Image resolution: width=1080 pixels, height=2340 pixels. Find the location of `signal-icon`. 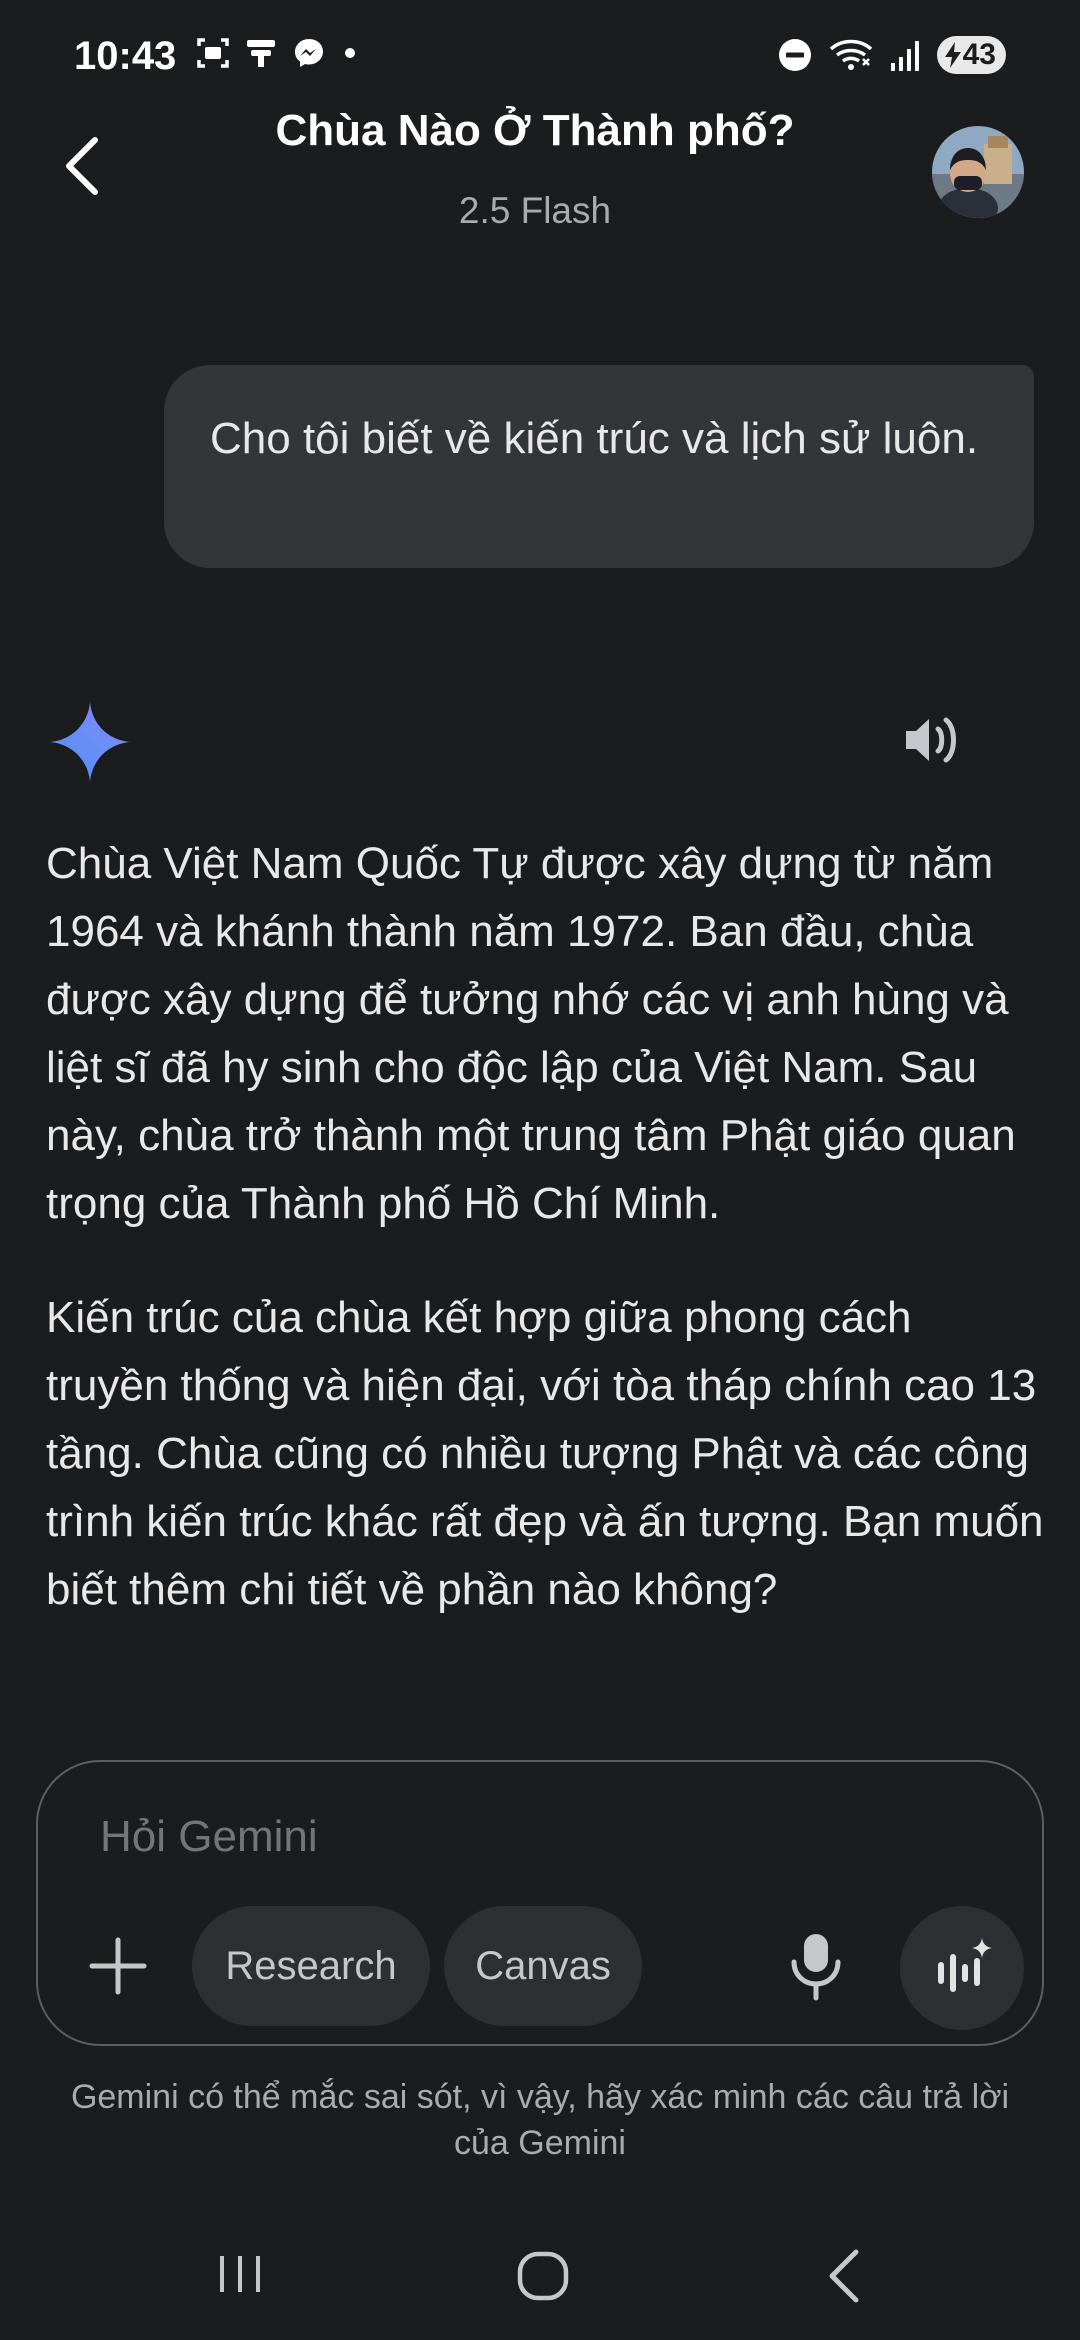

signal-icon is located at coordinates (904, 56).